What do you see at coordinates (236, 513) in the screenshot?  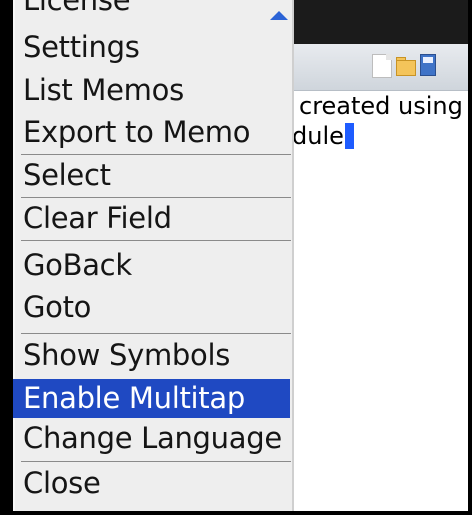 I see `screen-bottom-border` at bounding box center [236, 513].